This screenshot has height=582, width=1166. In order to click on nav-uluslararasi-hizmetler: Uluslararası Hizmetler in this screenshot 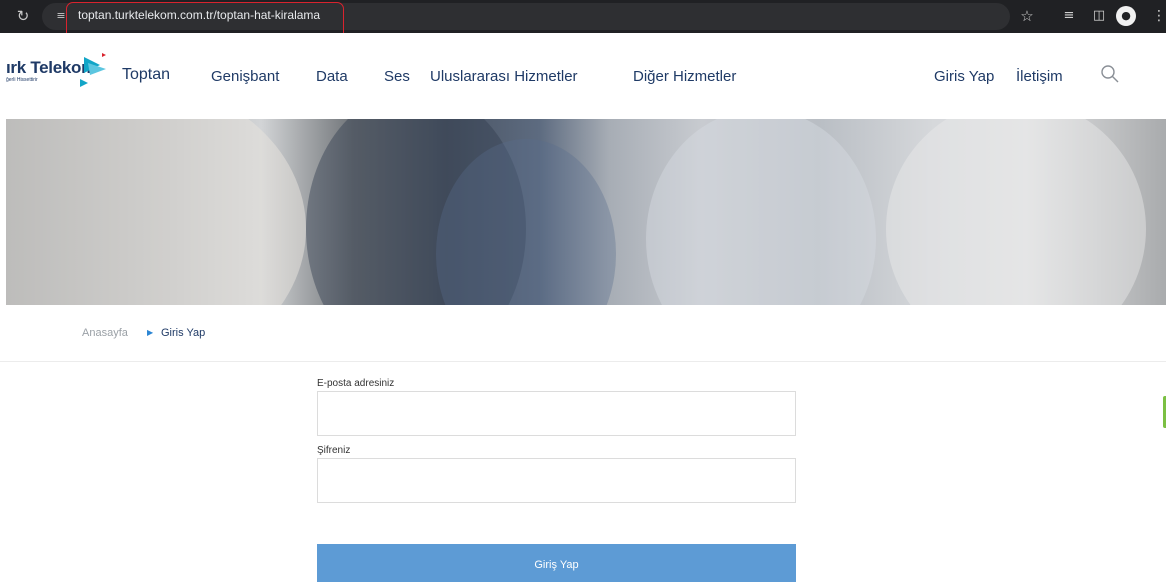, I will do `click(504, 76)`.